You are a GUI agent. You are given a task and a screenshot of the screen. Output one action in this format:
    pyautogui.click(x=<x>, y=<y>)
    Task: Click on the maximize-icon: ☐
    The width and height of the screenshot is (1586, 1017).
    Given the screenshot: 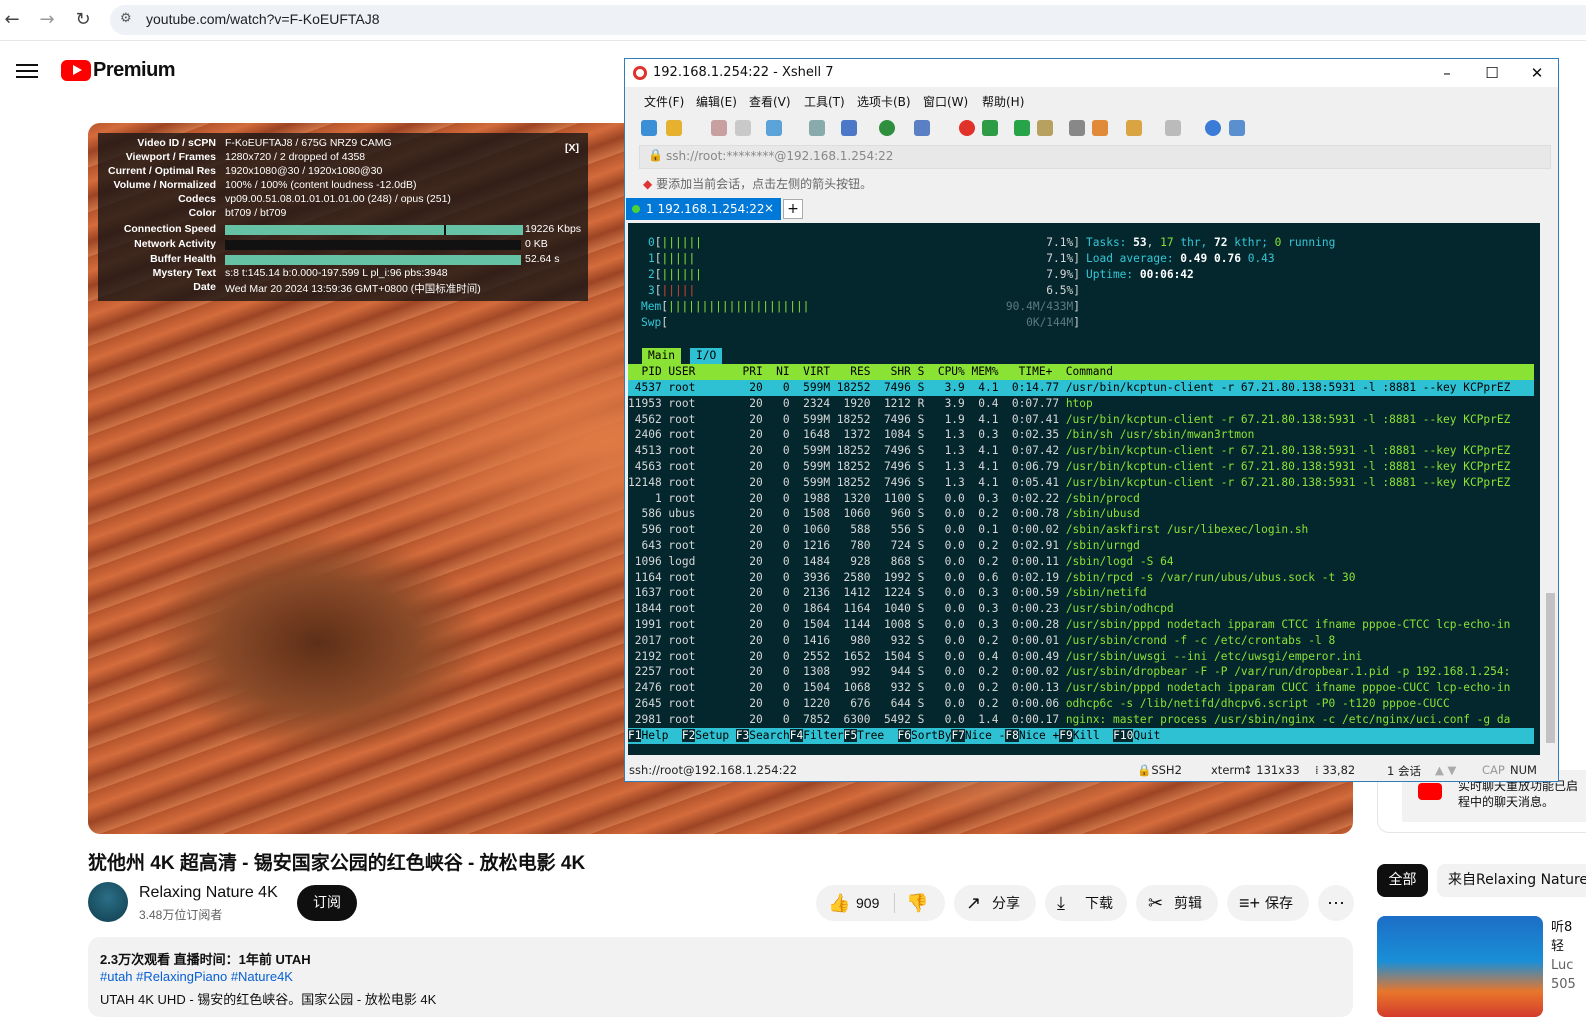 What is the action you would take?
    pyautogui.click(x=1492, y=73)
    